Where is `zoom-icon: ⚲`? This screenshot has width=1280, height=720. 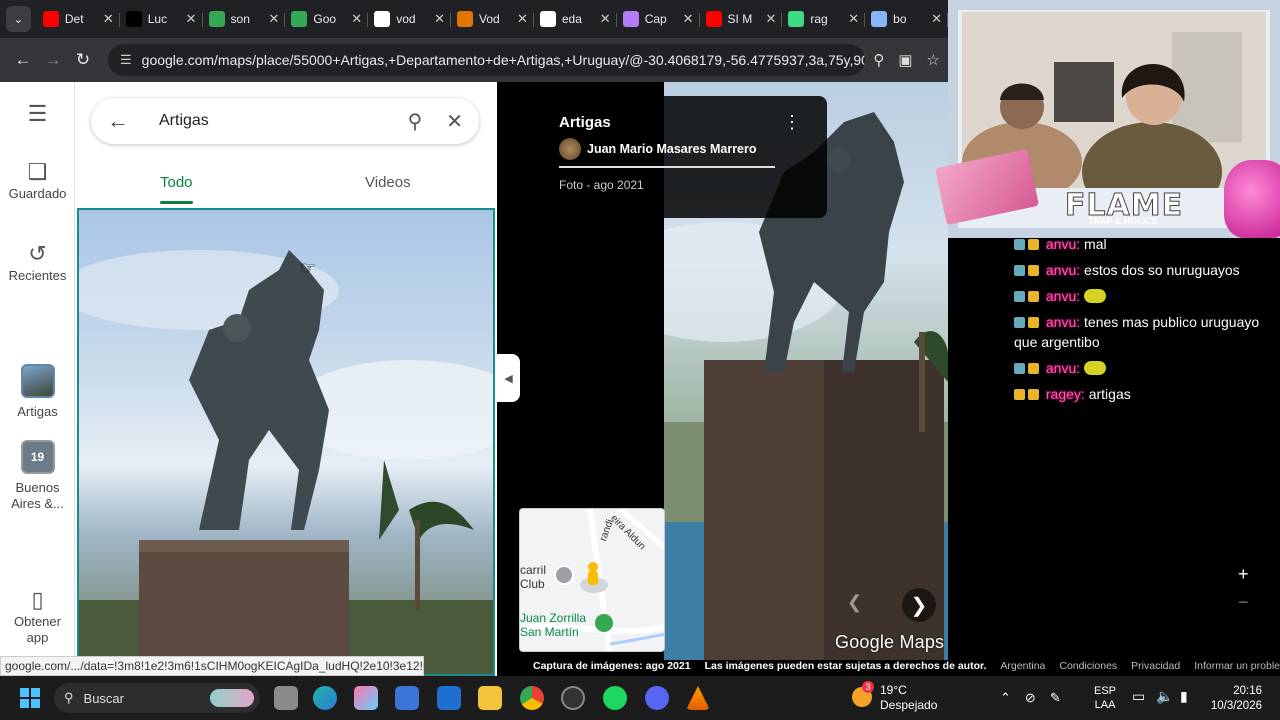
zoom-icon: ⚲ is located at coordinates (878, 60).